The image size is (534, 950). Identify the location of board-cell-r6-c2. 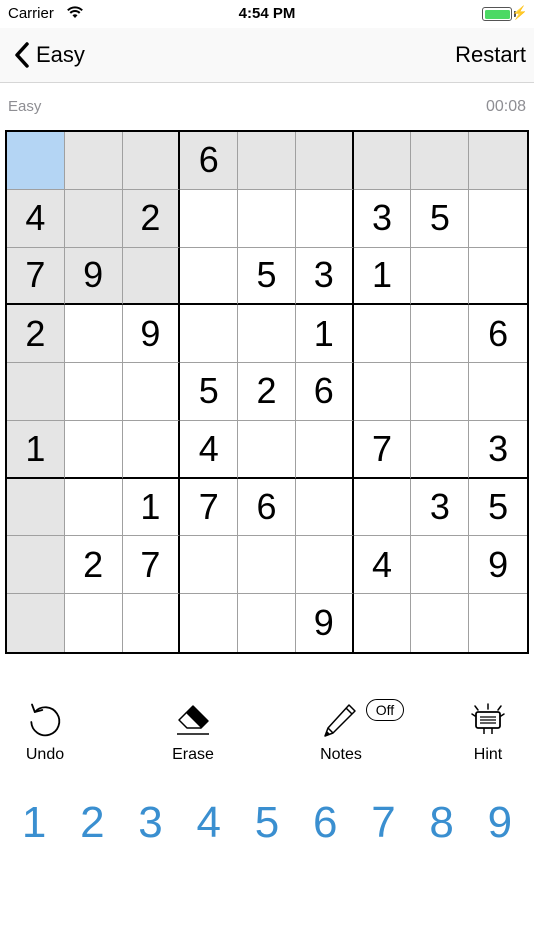
(93, 449).